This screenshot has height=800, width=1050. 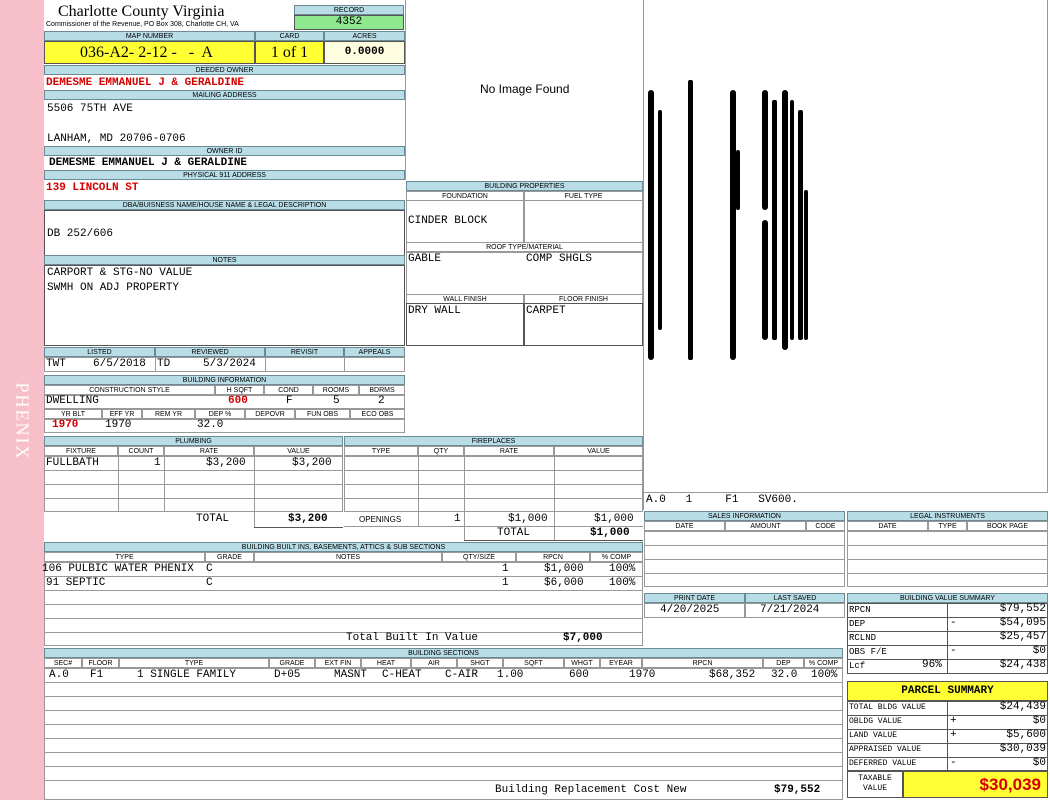 I want to click on sections-eyear: 1970, so click(x=642, y=675).